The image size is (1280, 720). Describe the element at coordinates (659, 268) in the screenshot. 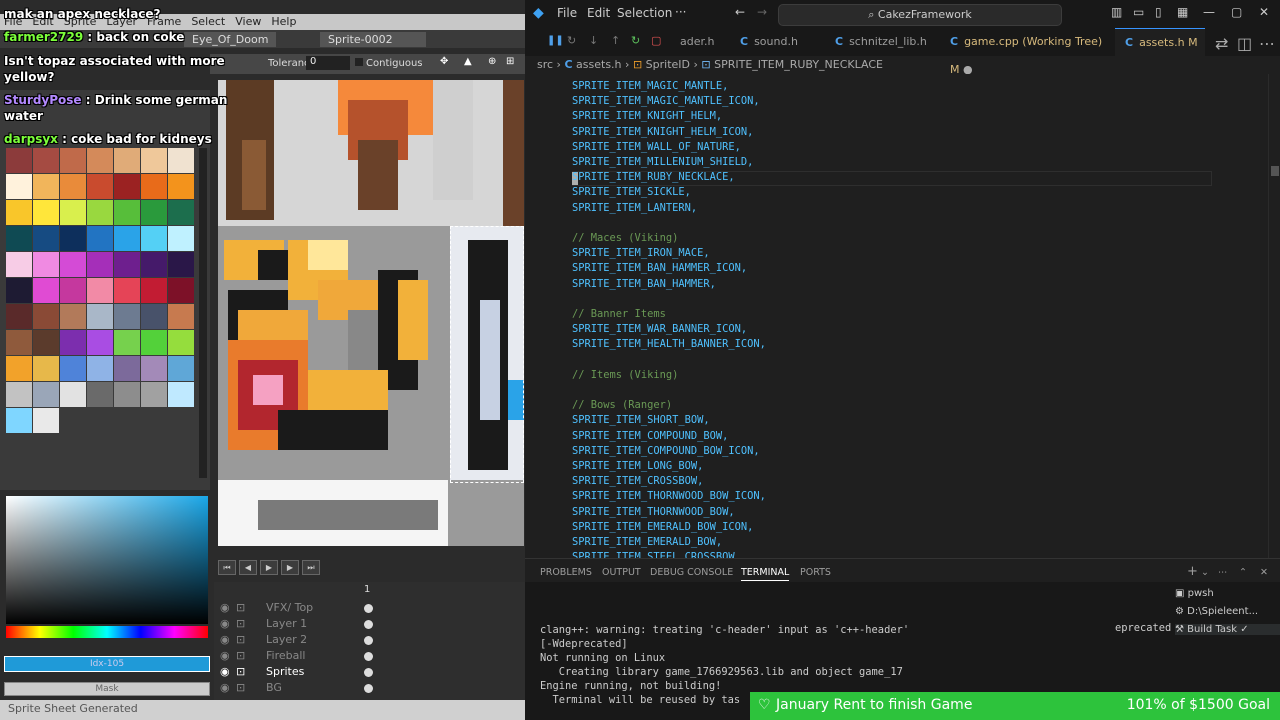

I see `code-line: SPRITE_ITEM_BAN_HAMMER_ICON,` at that location.